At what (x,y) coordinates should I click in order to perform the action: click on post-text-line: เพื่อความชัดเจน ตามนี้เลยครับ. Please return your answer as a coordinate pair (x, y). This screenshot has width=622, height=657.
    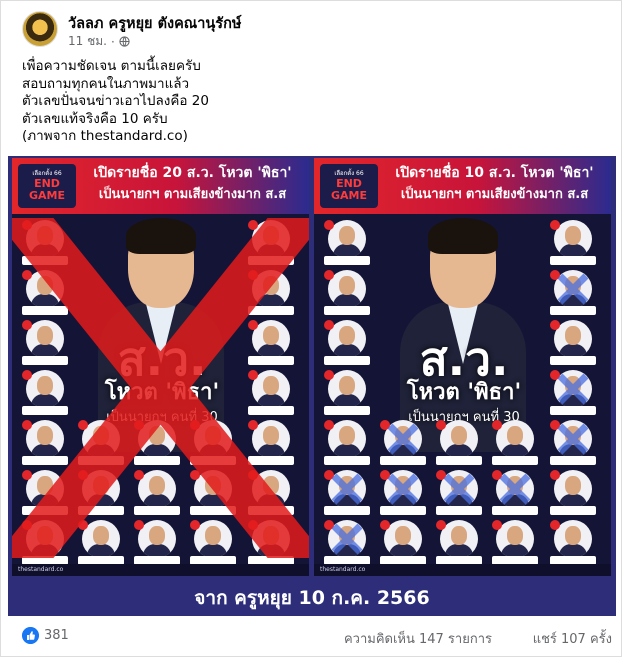
    Looking at the image, I should click on (111, 66).